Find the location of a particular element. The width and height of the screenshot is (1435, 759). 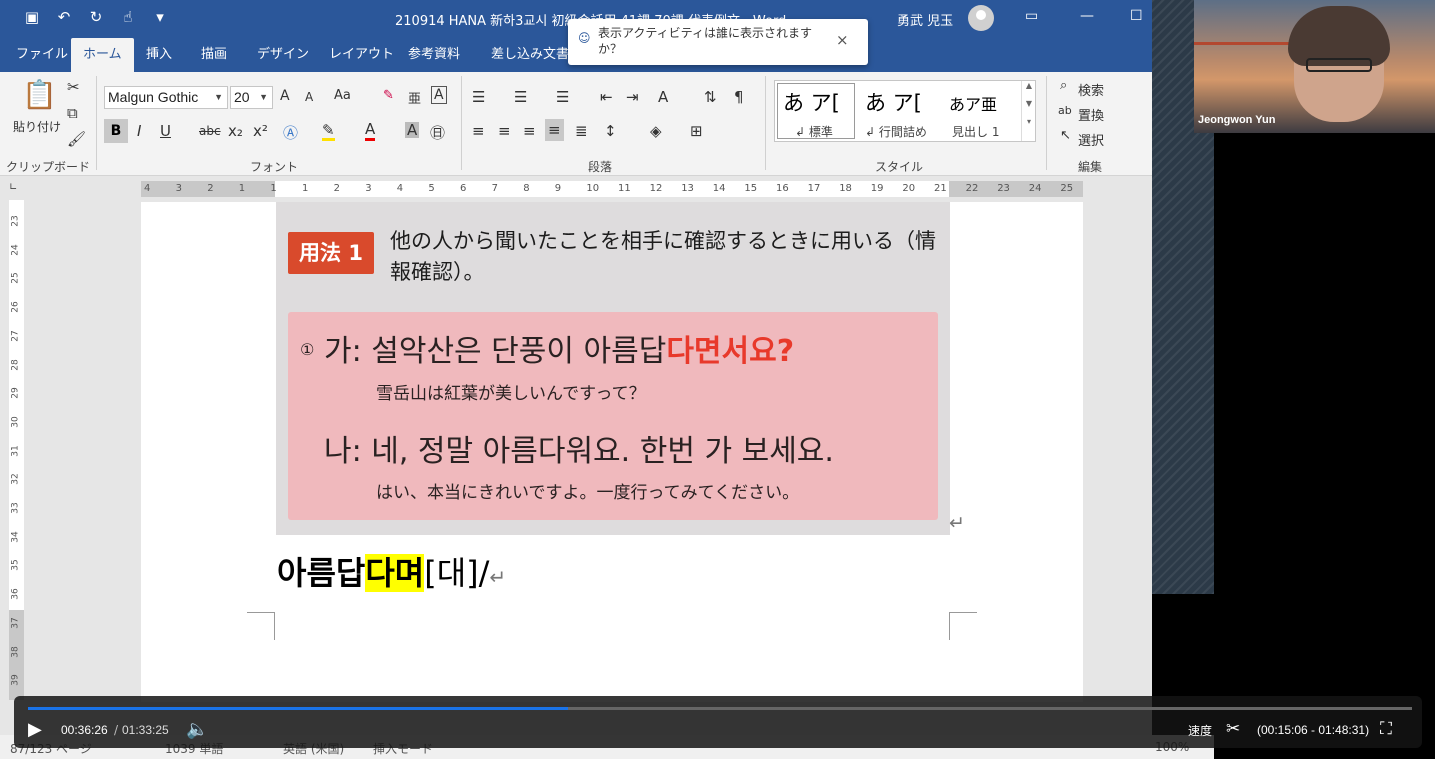

cut-icon: ✂ is located at coordinates (73, 87).